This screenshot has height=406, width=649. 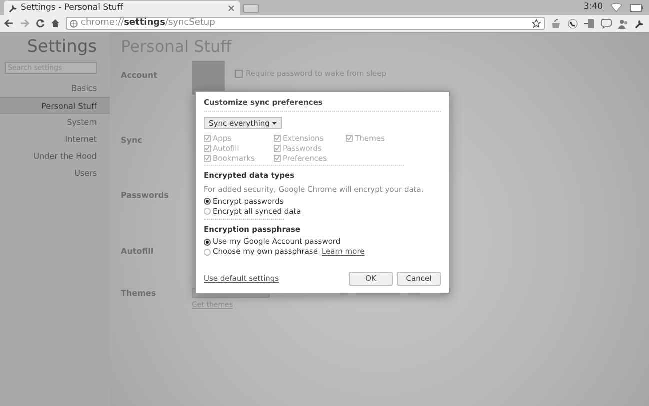 What do you see at coordinates (636, 8) in the screenshot?
I see `battery-icon` at bounding box center [636, 8].